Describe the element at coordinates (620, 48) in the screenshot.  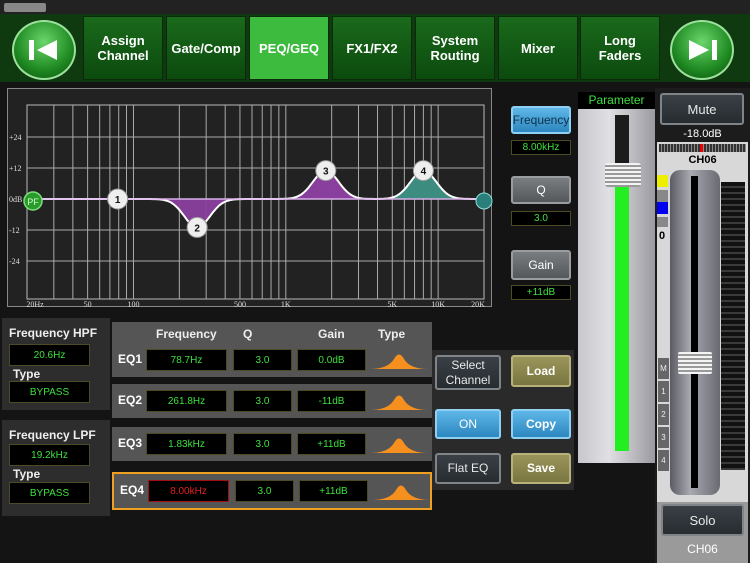
I see `tab-long-faders: Long Faders` at that location.